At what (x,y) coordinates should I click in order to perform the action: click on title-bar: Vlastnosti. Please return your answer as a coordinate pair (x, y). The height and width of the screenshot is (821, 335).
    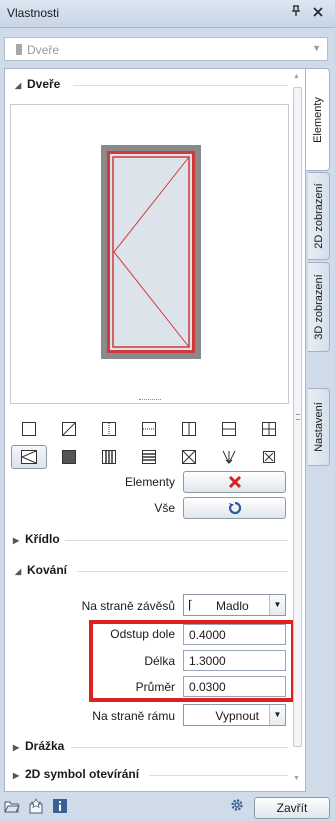
    Looking at the image, I should click on (167, 14).